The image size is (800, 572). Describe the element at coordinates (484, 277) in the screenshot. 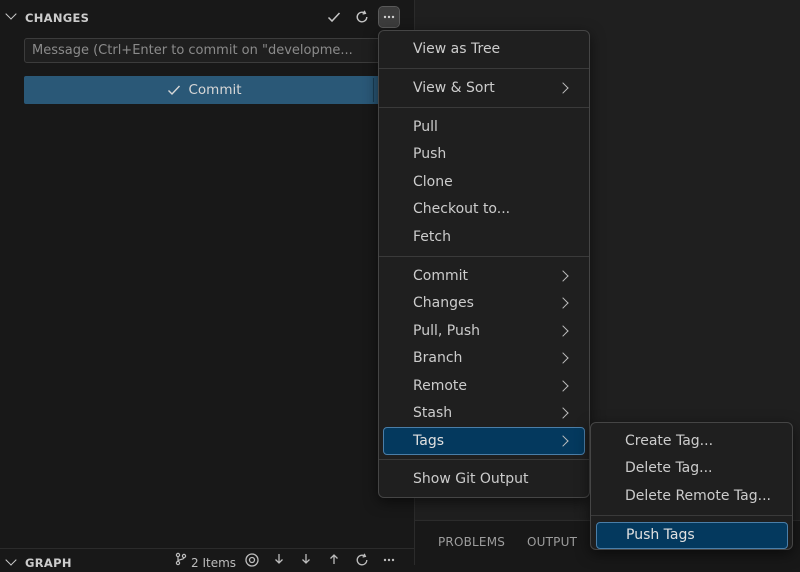

I see `menu-item-commit: Commit` at that location.